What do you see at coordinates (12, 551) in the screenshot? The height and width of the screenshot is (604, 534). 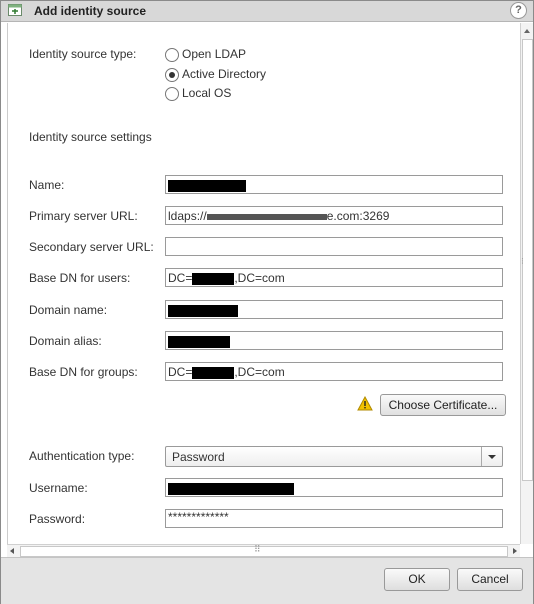 I see `scroll-left-arrow-icon` at bounding box center [12, 551].